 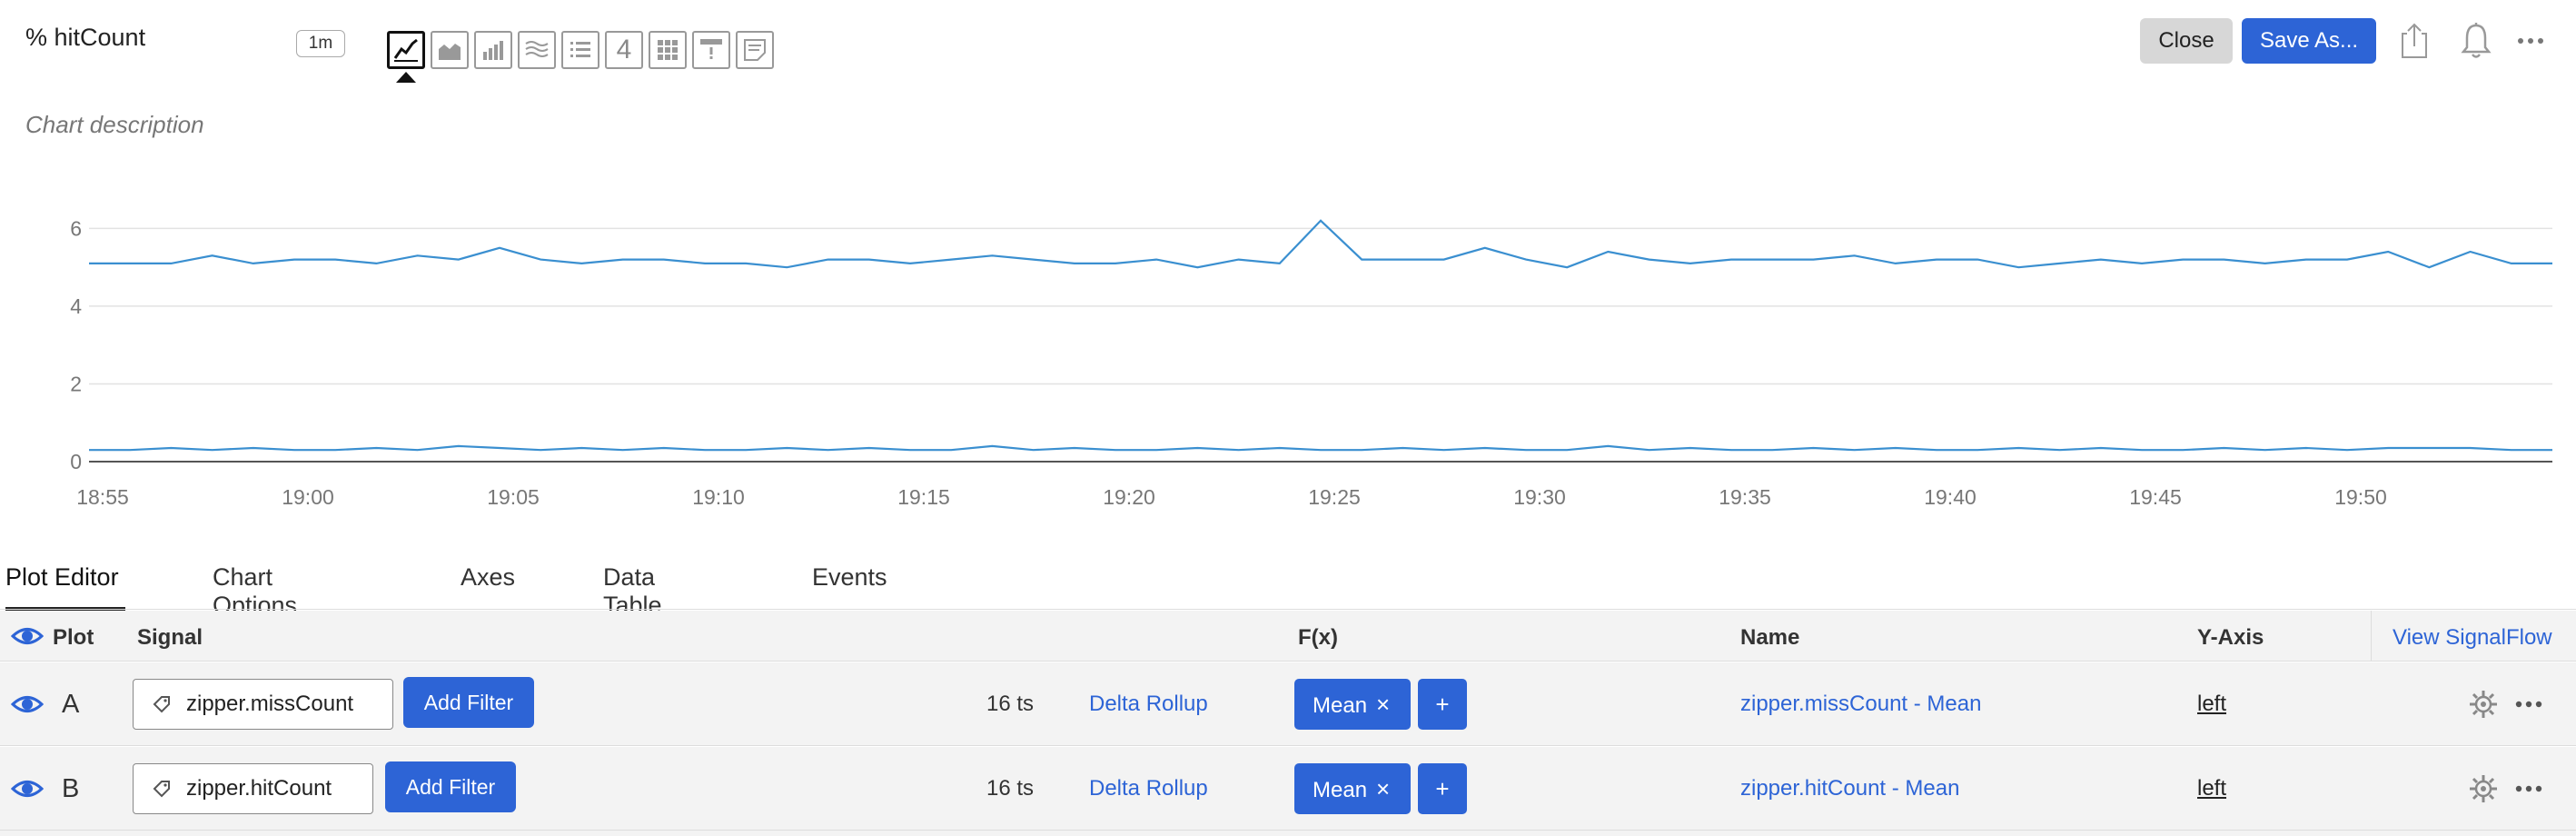 What do you see at coordinates (488, 581) in the screenshot?
I see `tab-axes: Axes` at bounding box center [488, 581].